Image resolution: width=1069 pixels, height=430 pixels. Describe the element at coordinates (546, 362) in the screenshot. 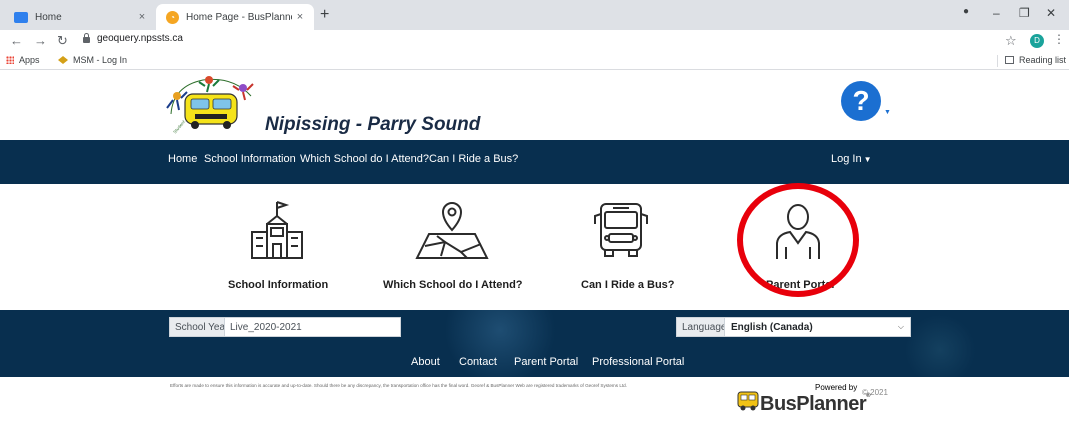

I see `footer-link-parent-portal: Parent Portal` at that location.